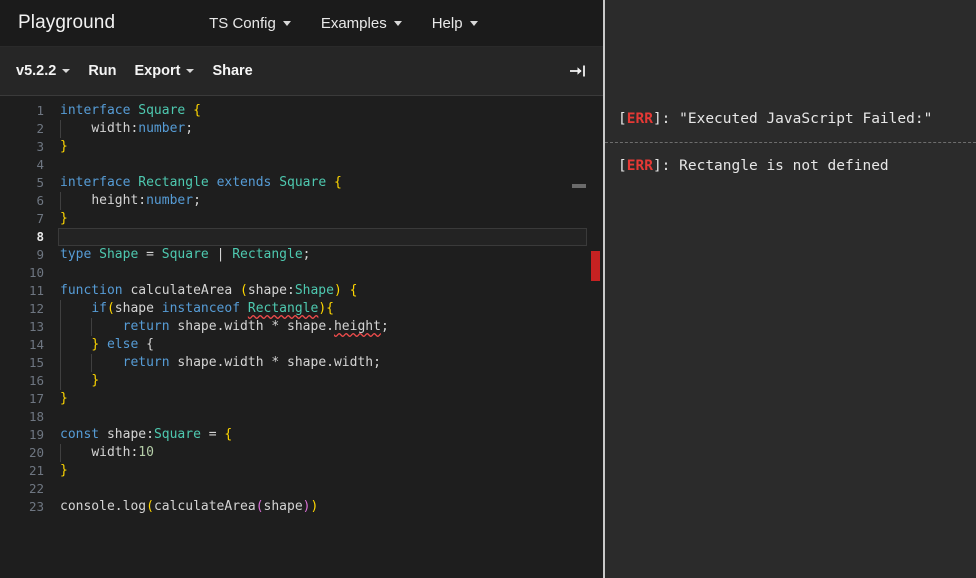 This screenshot has height=578, width=976. What do you see at coordinates (36, 380) in the screenshot?
I see `line-number: 16` at bounding box center [36, 380].